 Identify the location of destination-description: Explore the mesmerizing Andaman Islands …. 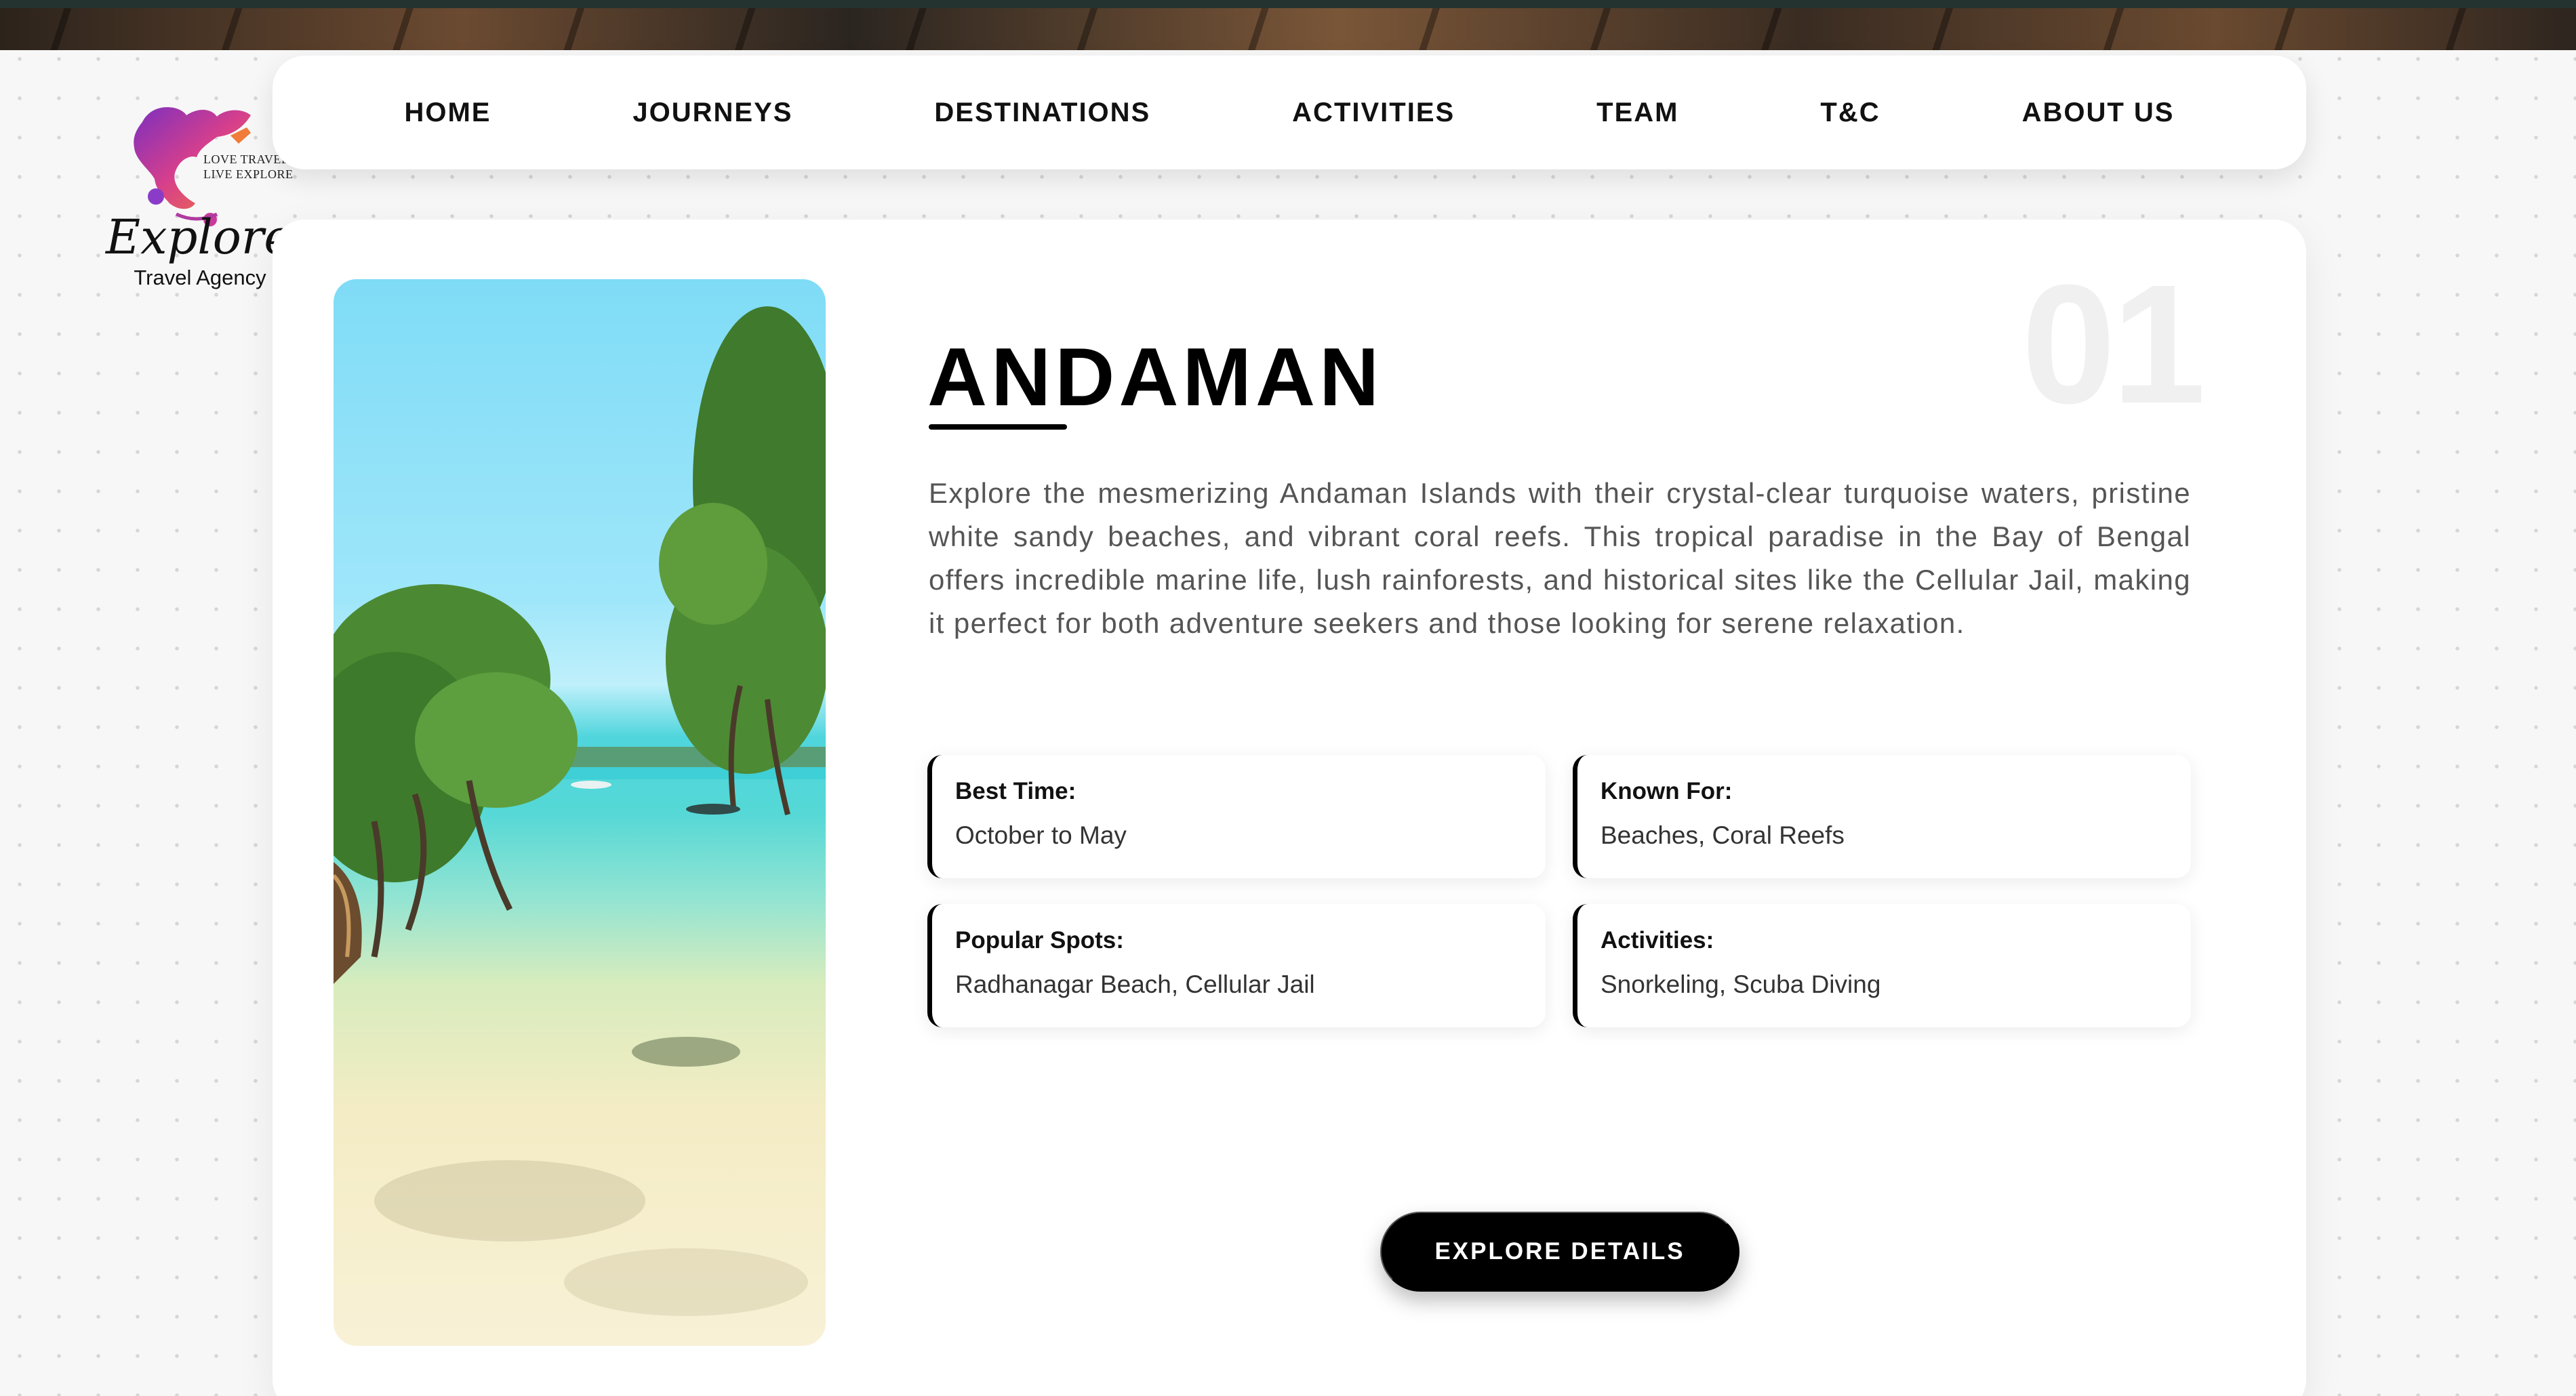
(1560, 558).